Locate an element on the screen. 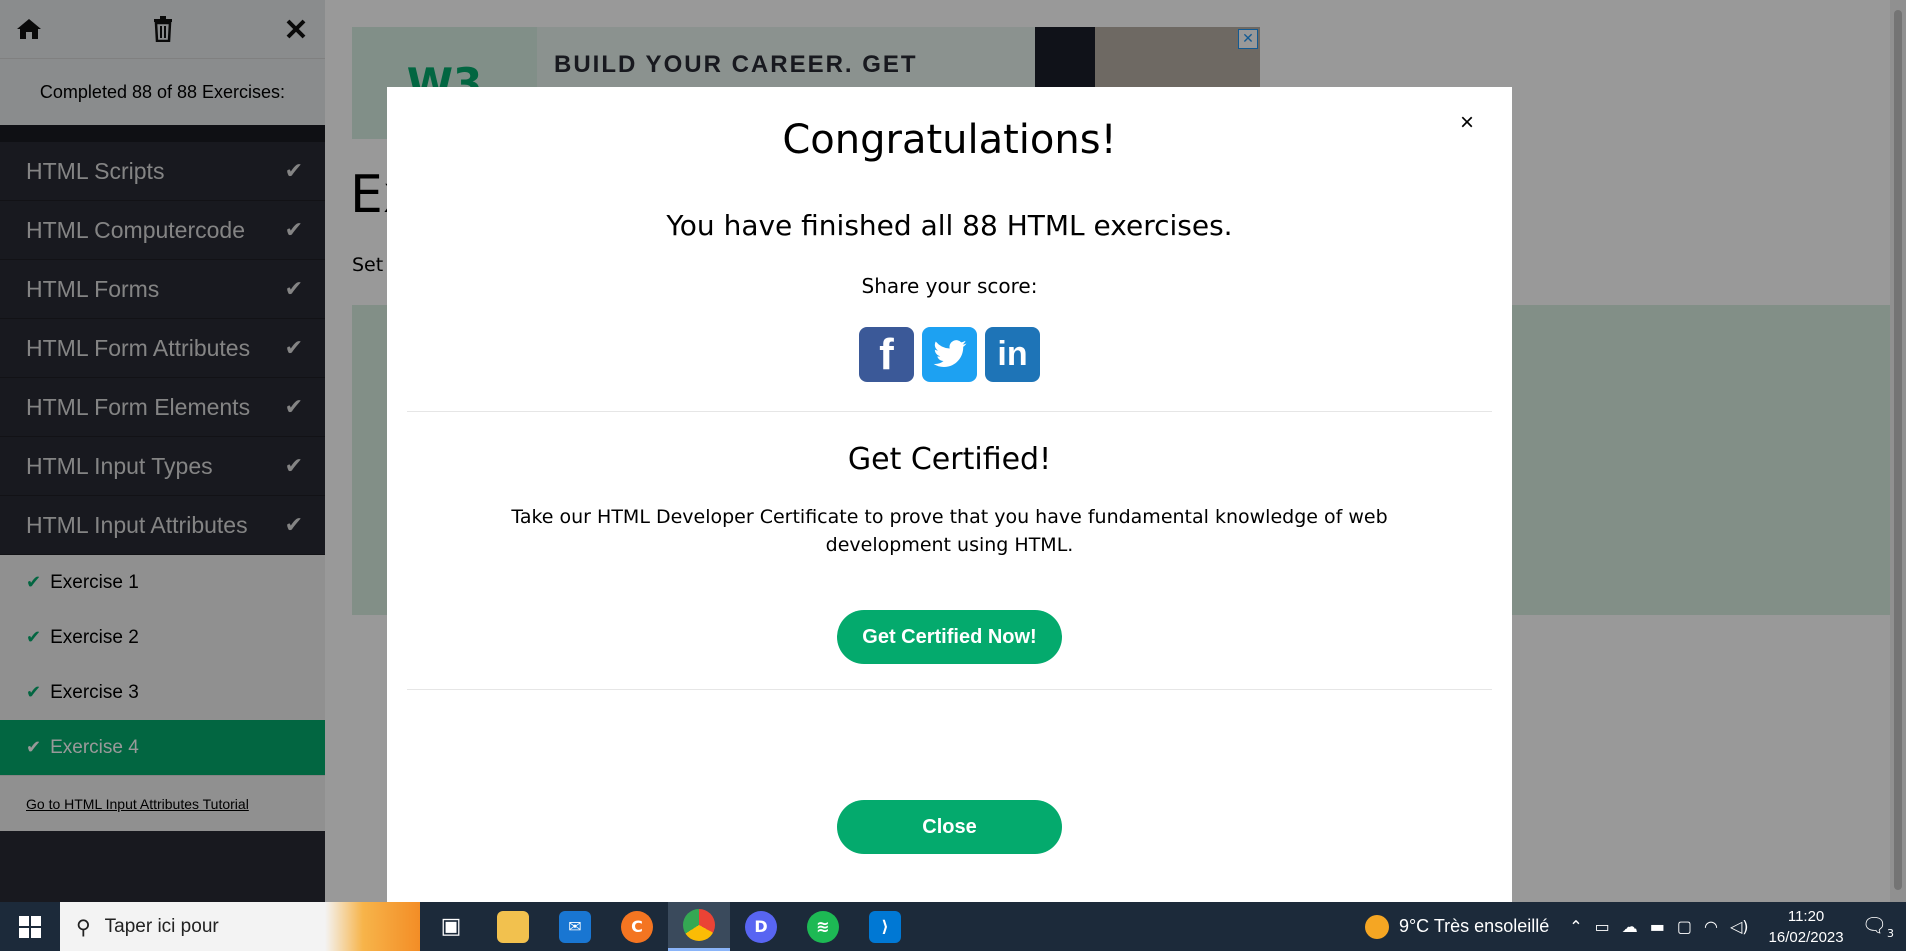 This screenshot has height=951, width=1906. notification-count: 3 is located at coordinates (1890, 933).